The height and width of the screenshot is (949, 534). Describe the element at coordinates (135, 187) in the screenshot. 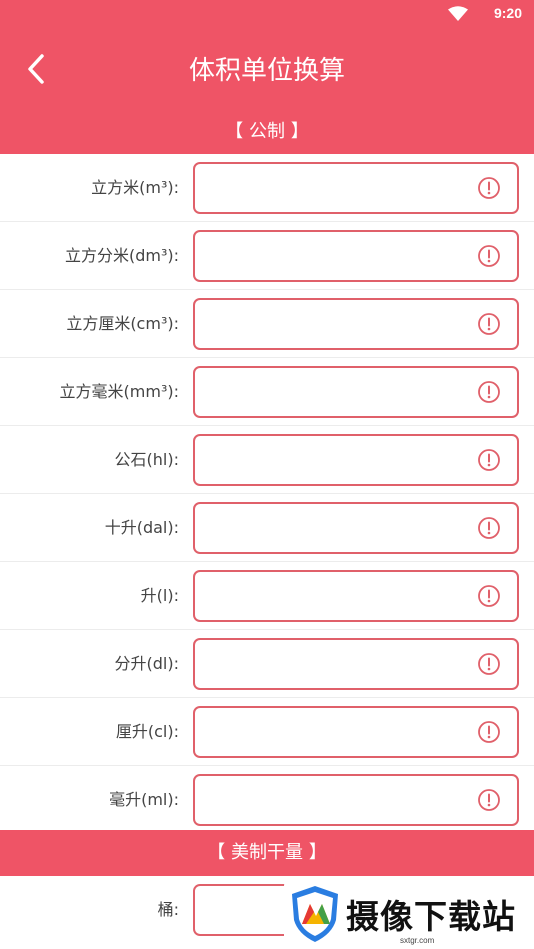

I see `unit-label: 立方米(m³):` at that location.